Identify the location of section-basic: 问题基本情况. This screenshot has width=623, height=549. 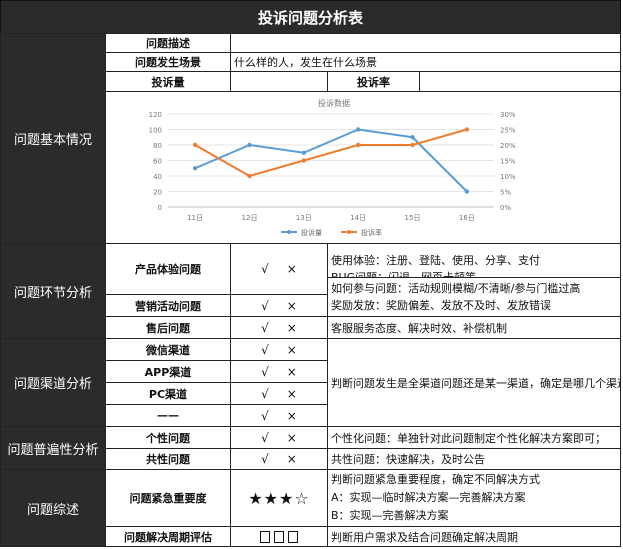
(53, 138).